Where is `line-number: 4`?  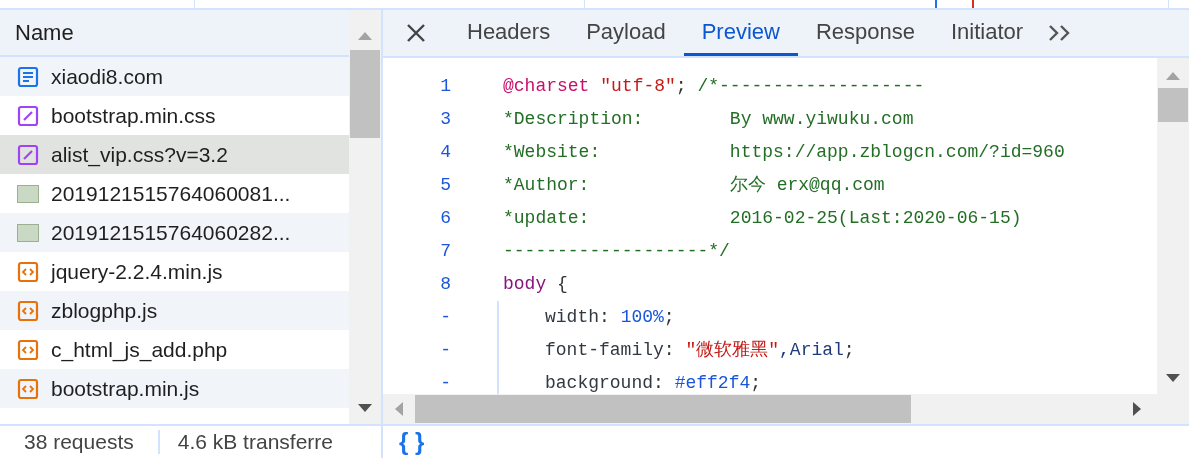 line-number: 4 is located at coordinates (445, 152).